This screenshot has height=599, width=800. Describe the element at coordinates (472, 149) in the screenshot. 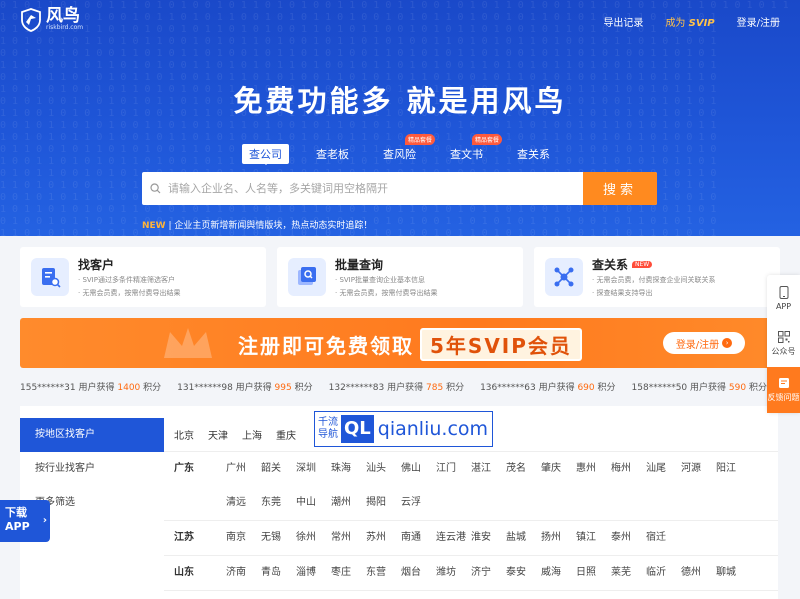

I see `tab-documents: 查文书 精品套餐` at that location.